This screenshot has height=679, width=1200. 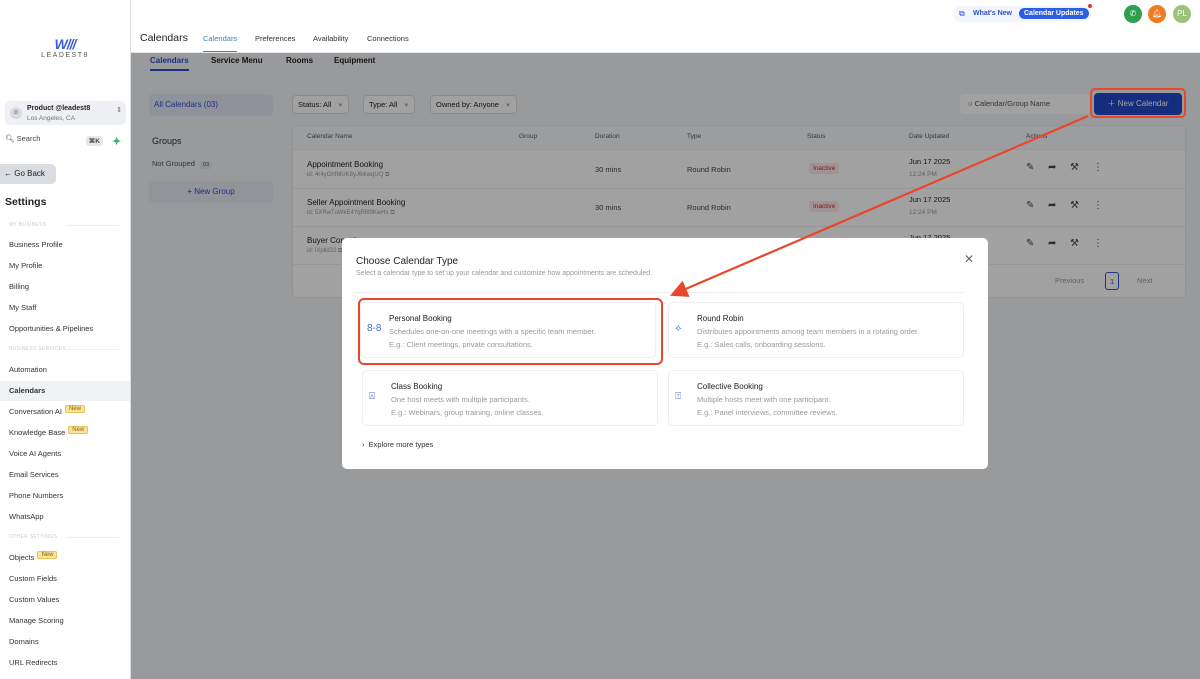 What do you see at coordinates (65, 579) in the screenshot?
I see `sidebar-item-custom-fields: Custom Fields` at bounding box center [65, 579].